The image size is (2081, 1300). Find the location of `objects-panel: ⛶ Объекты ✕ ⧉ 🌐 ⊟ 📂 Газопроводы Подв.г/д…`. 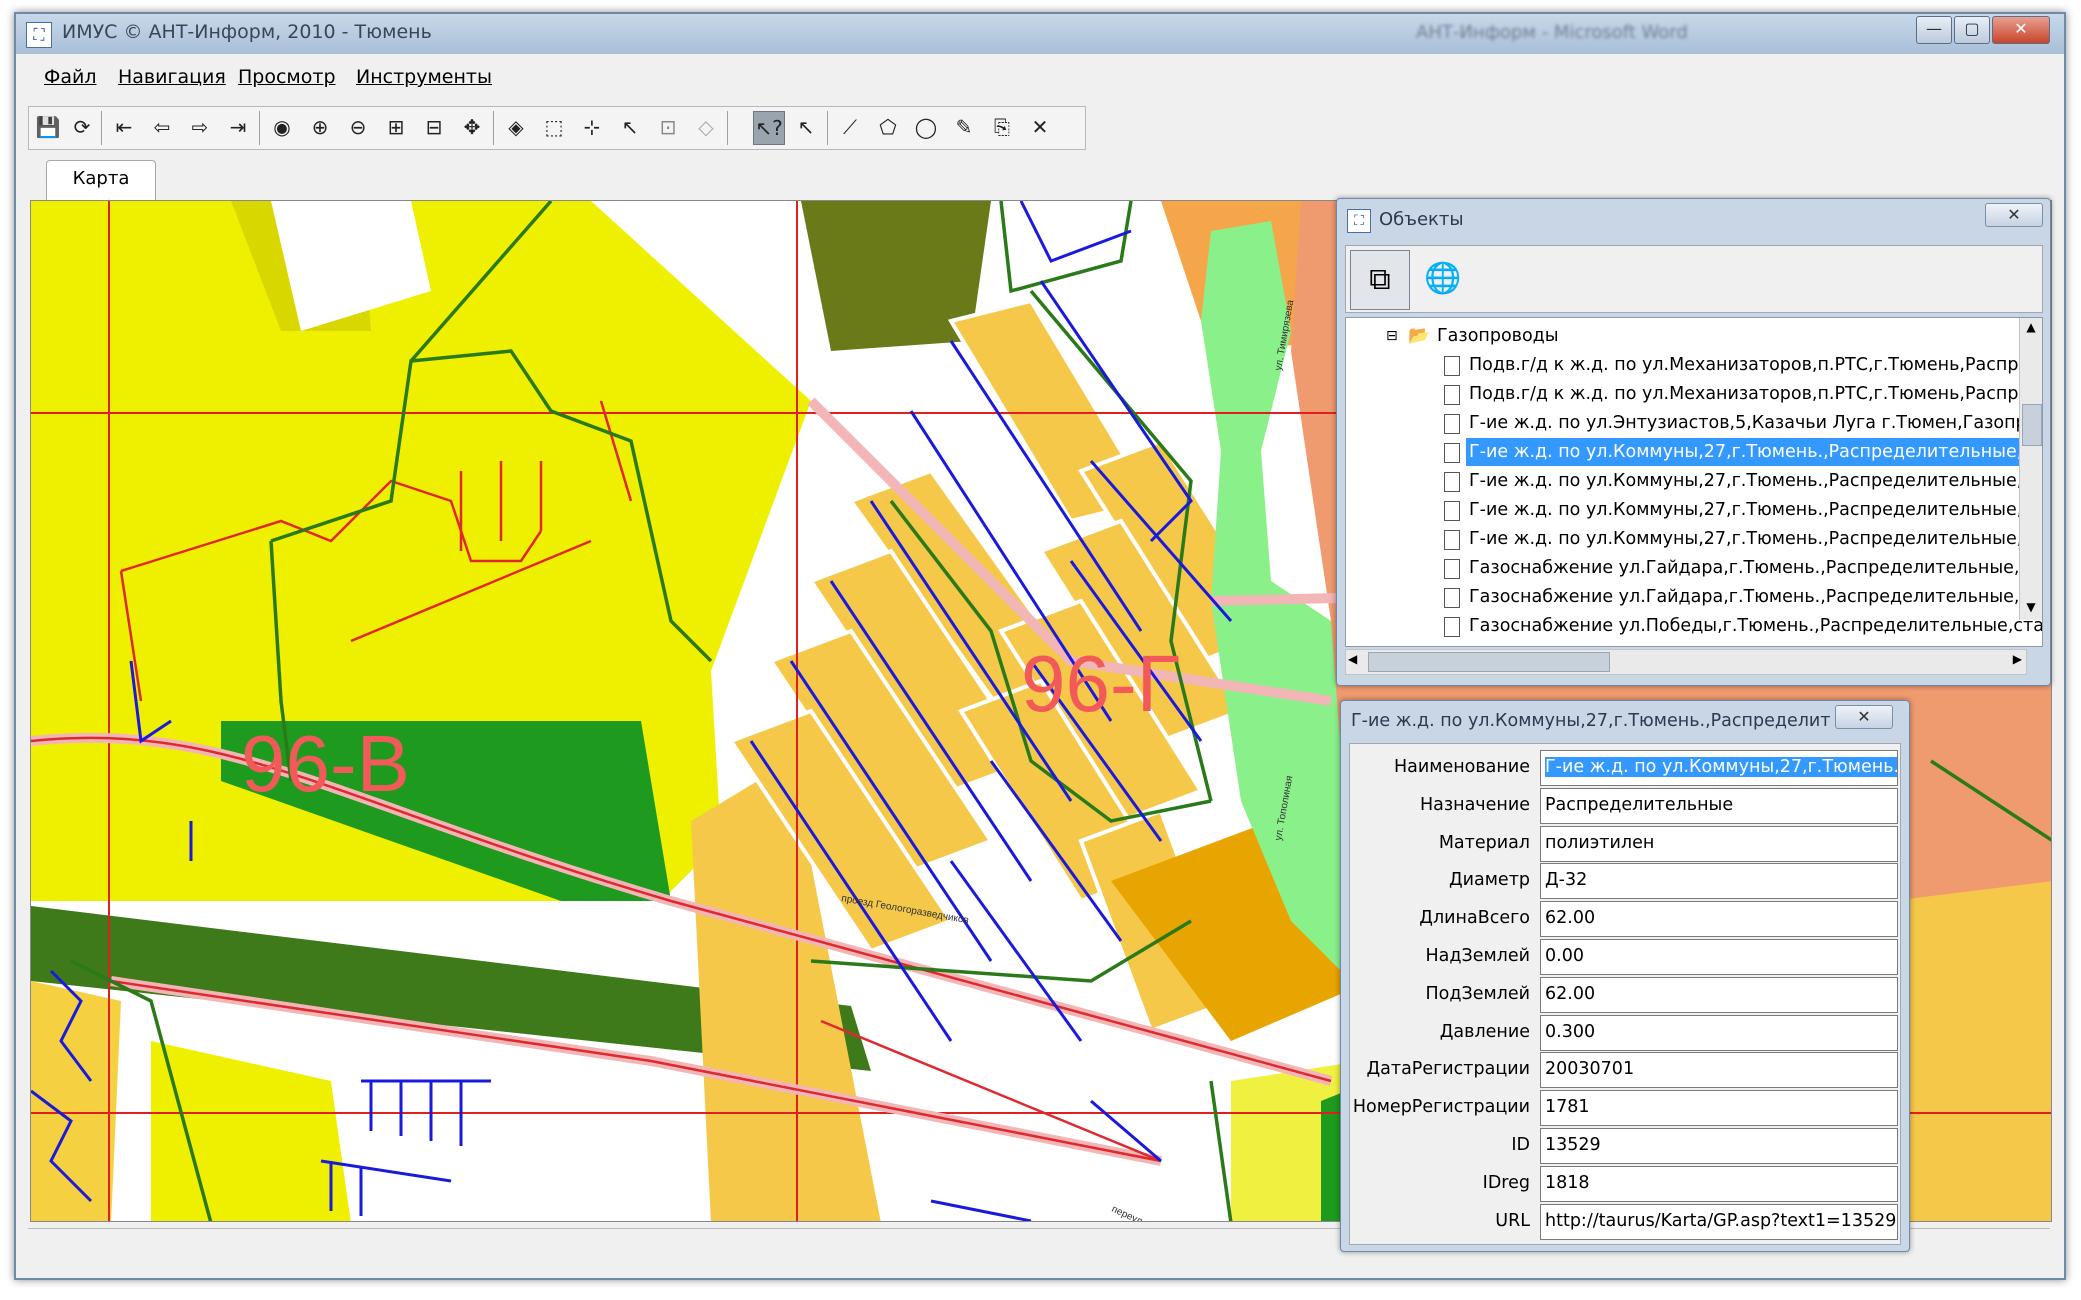

objects-panel: ⛶ Объекты ✕ ⧉ 🌐 ⊟ 📂 Газопроводы Подв.г/д… is located at coordinates (1693, 442).